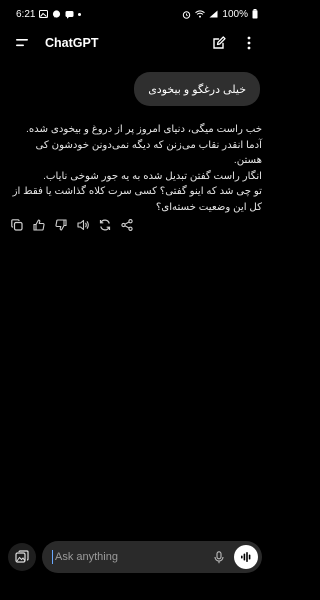  Describe the element at coordinates (80, 14) in the screenshot. I see `dot-icon` at that location.